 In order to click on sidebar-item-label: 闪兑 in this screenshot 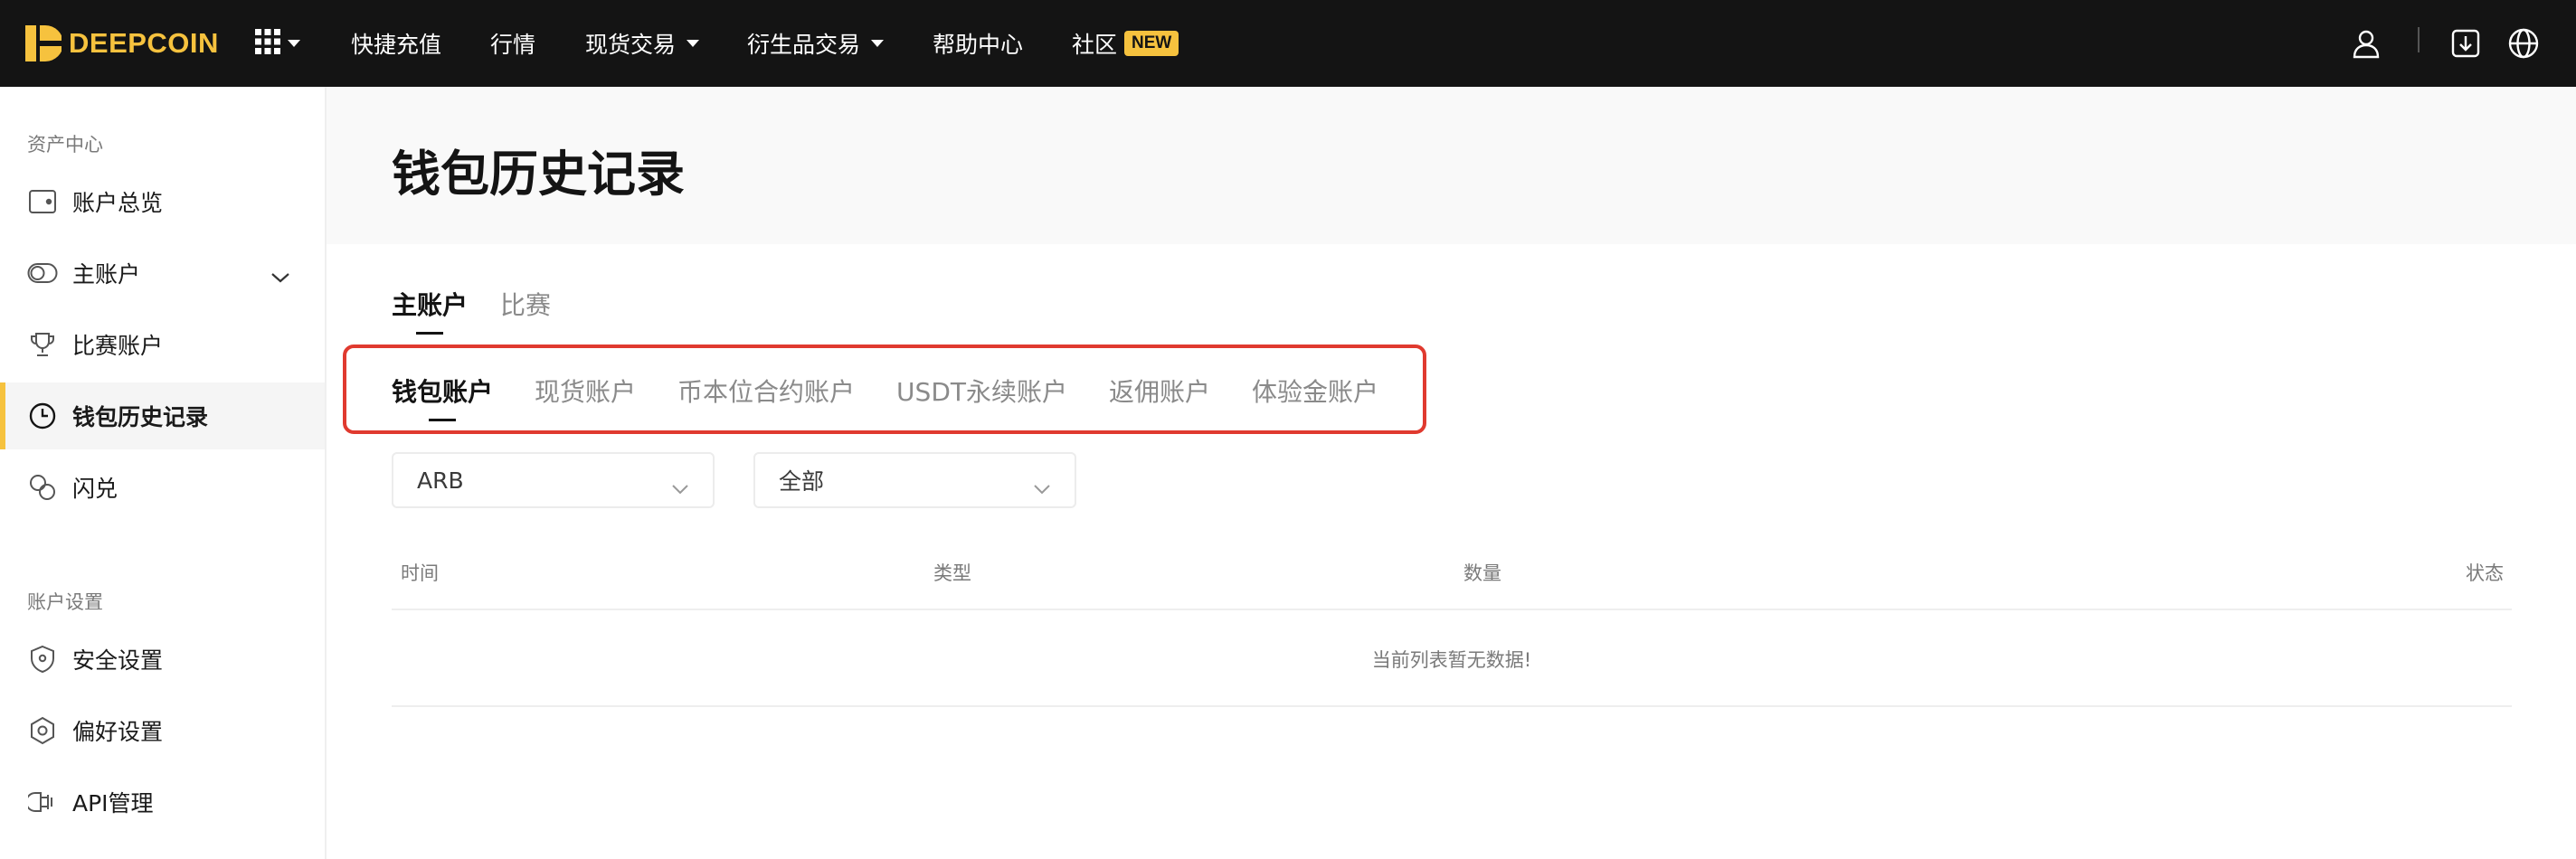, I will do `click(95, 489)`.